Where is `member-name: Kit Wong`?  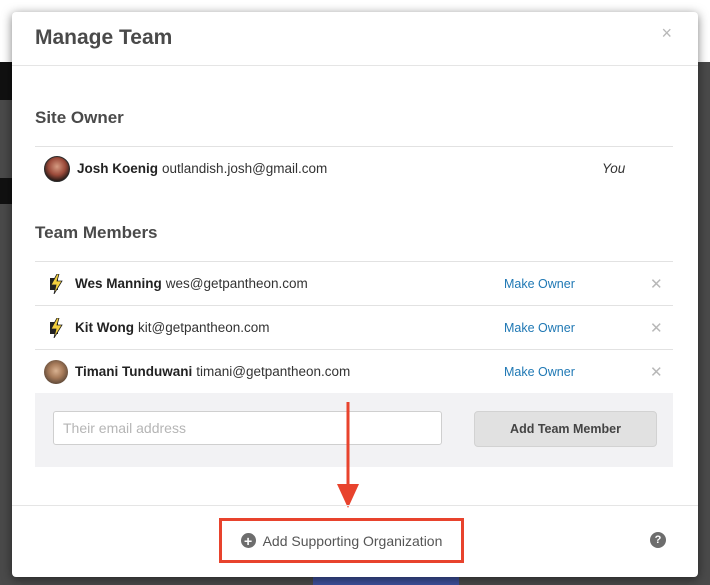
member-name: Kit Wong is located at coordinates (104, 327).